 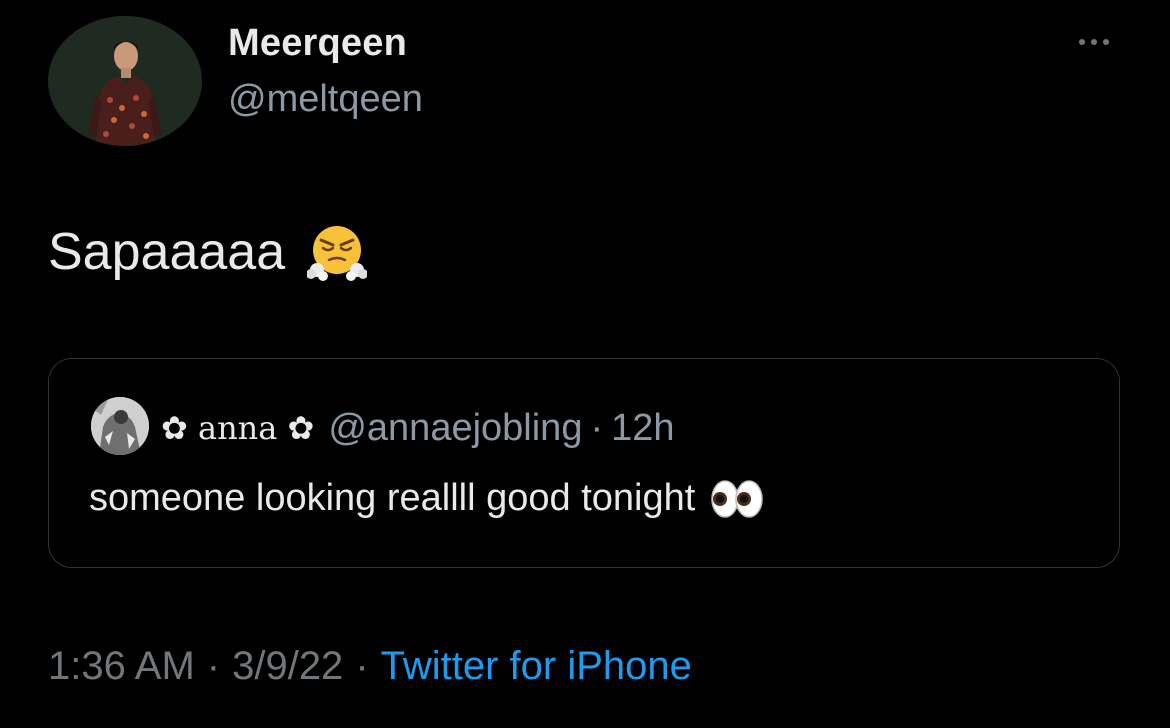 I want to click on quoted-tweet-time: 12h, so click(x=642, y=428).